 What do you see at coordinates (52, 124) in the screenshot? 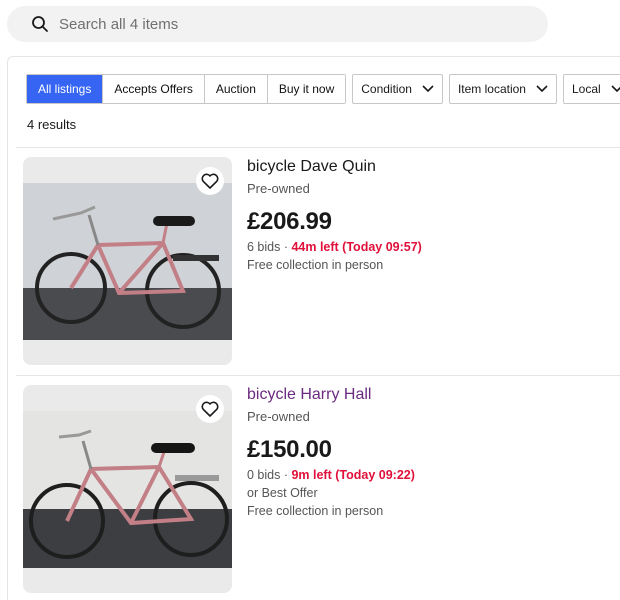
I see `results-count: 4 results` at bounding box center [52, 124].